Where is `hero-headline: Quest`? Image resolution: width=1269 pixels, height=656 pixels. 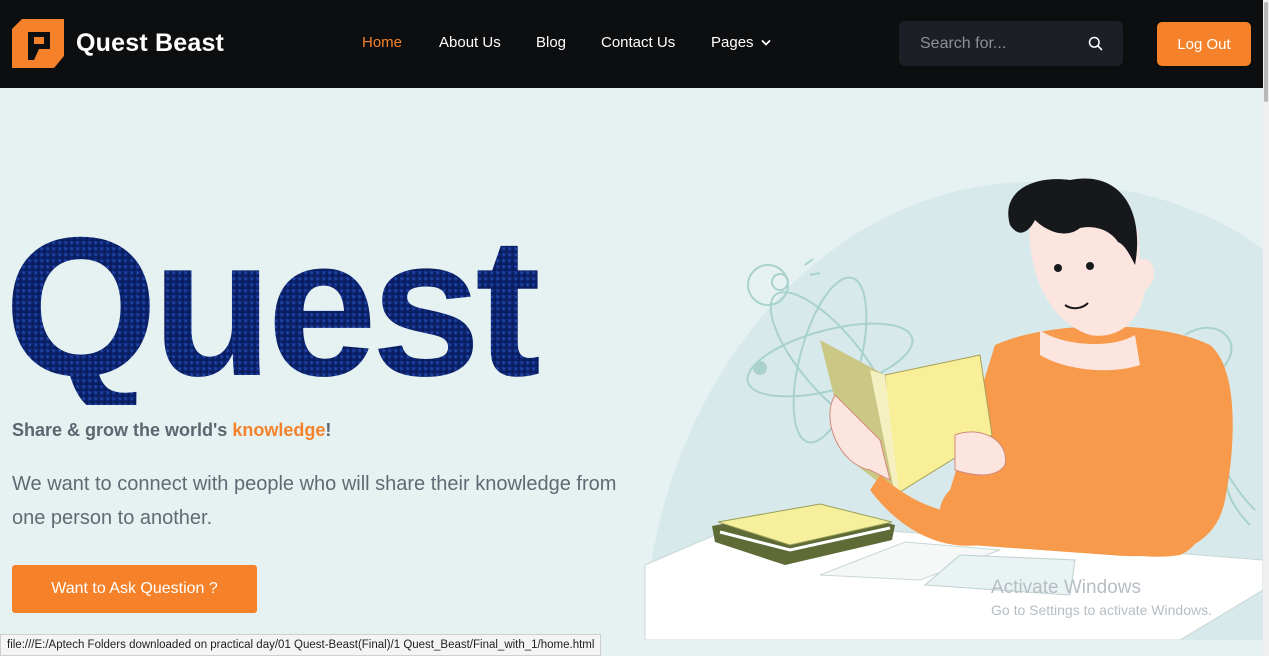
hero-headline: Quest is located at coordinates (274, 305).